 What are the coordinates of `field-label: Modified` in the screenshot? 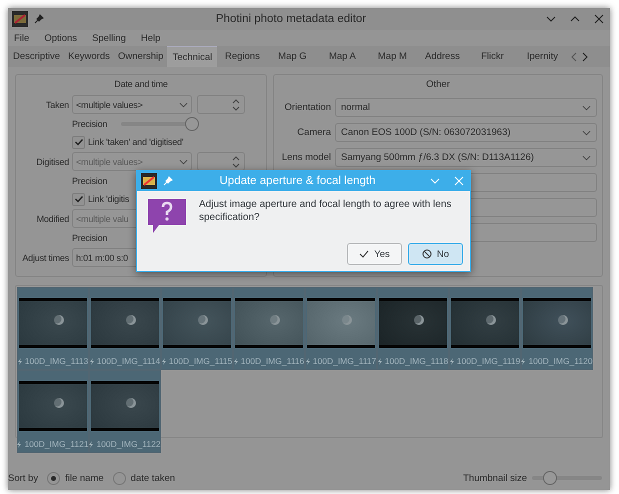 It's located at (52, 219).